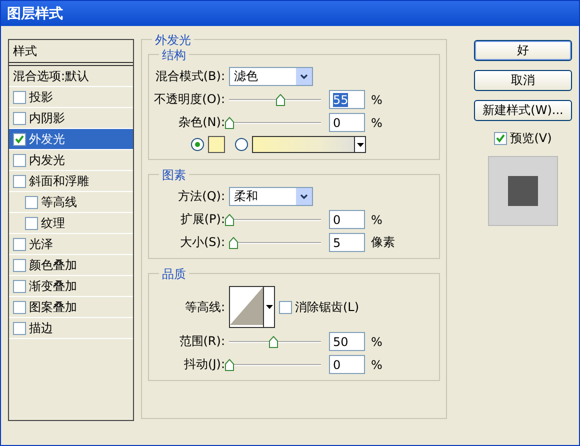  I want to click on style-list-item: 纹理, so click(71, 223).